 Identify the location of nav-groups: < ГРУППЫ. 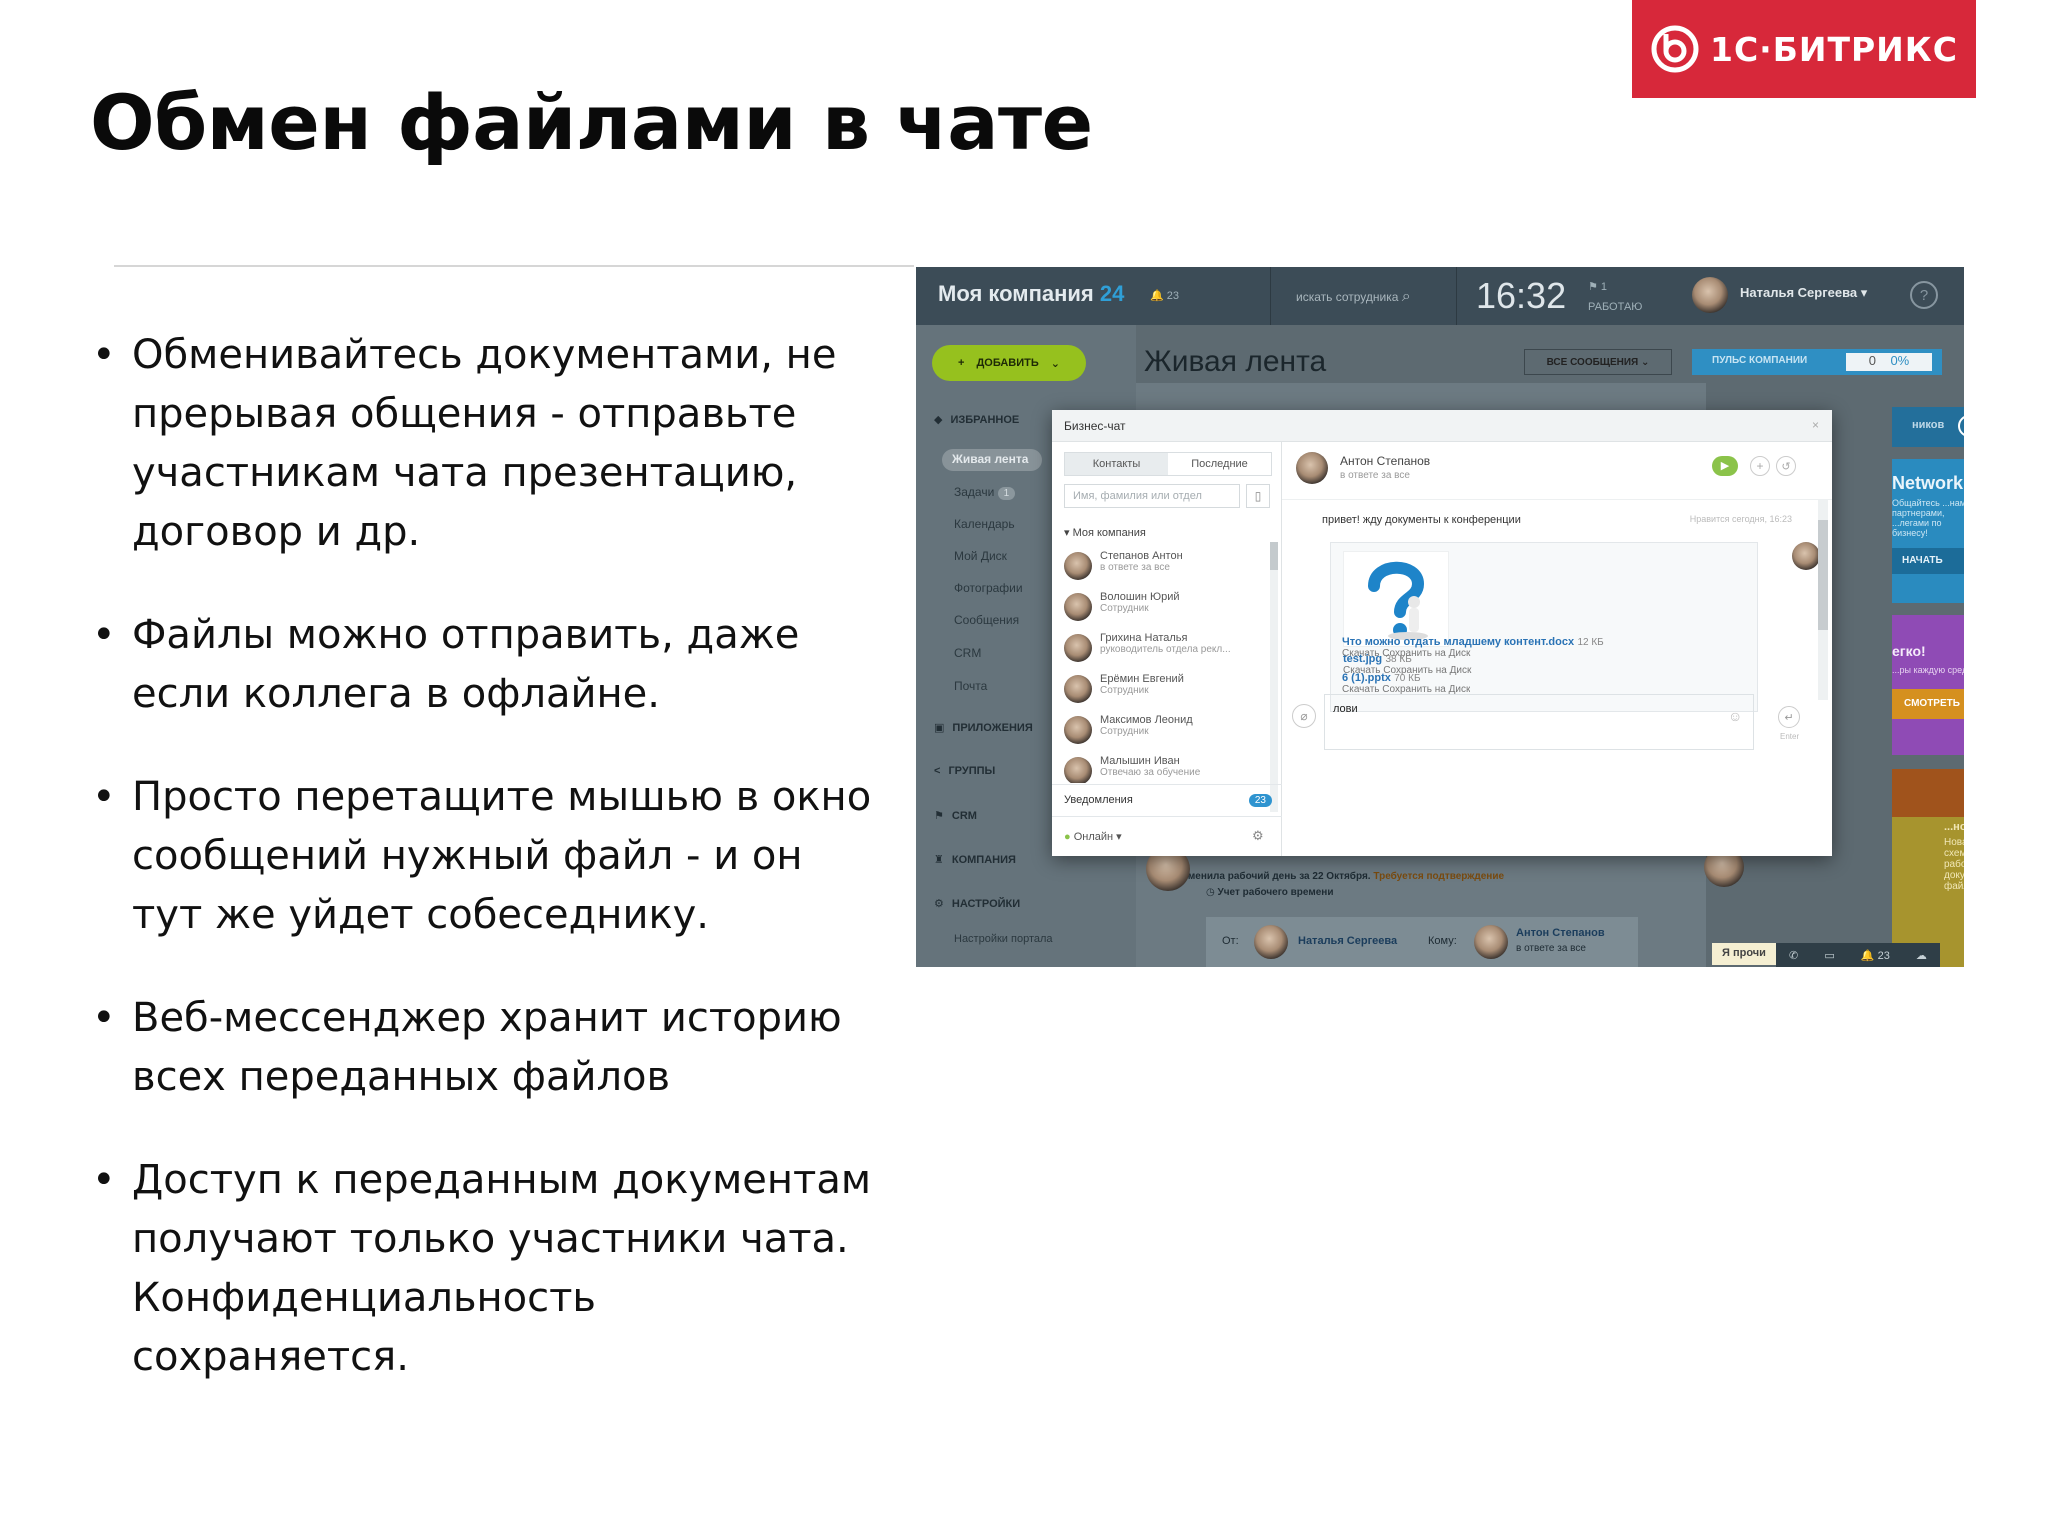
(964, 771).